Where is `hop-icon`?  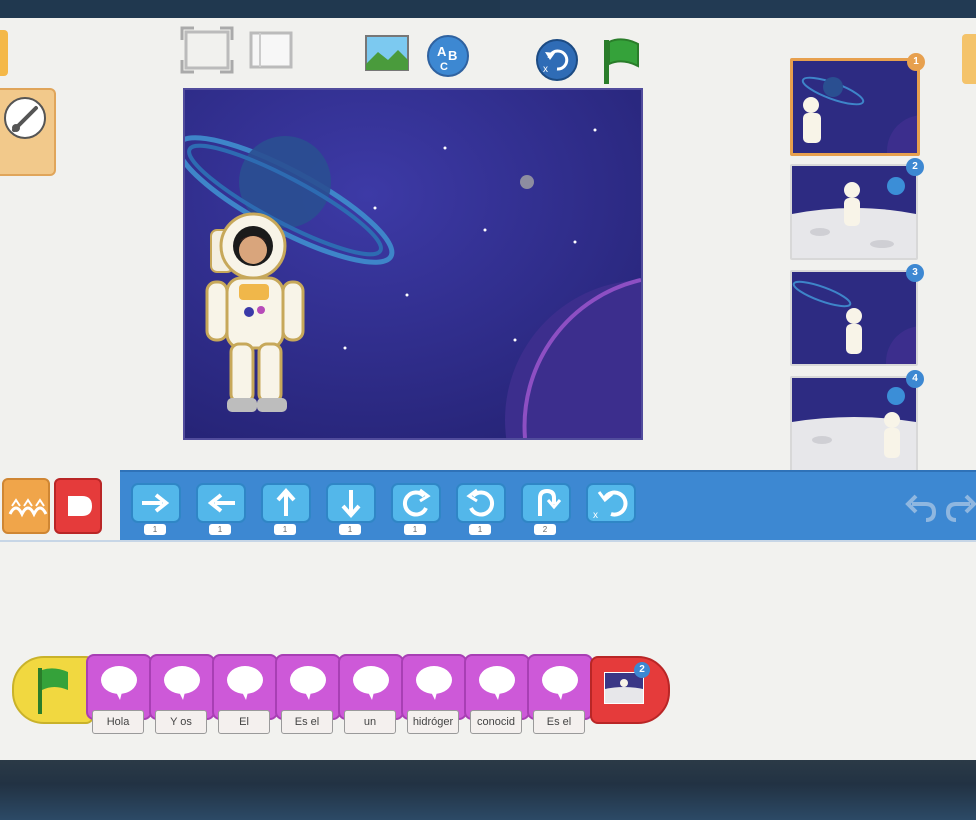 hop-icon is located at coordinates (546, 503).